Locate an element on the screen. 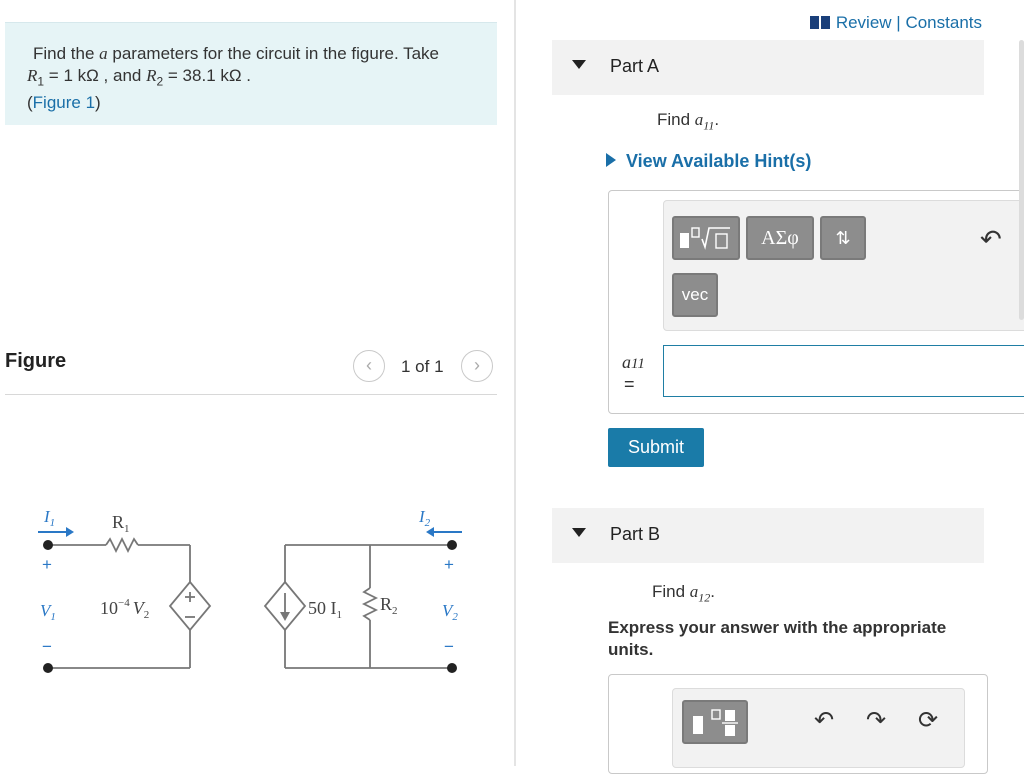  part-b-prompt: Find a12. is located at coordinates (683, 593).